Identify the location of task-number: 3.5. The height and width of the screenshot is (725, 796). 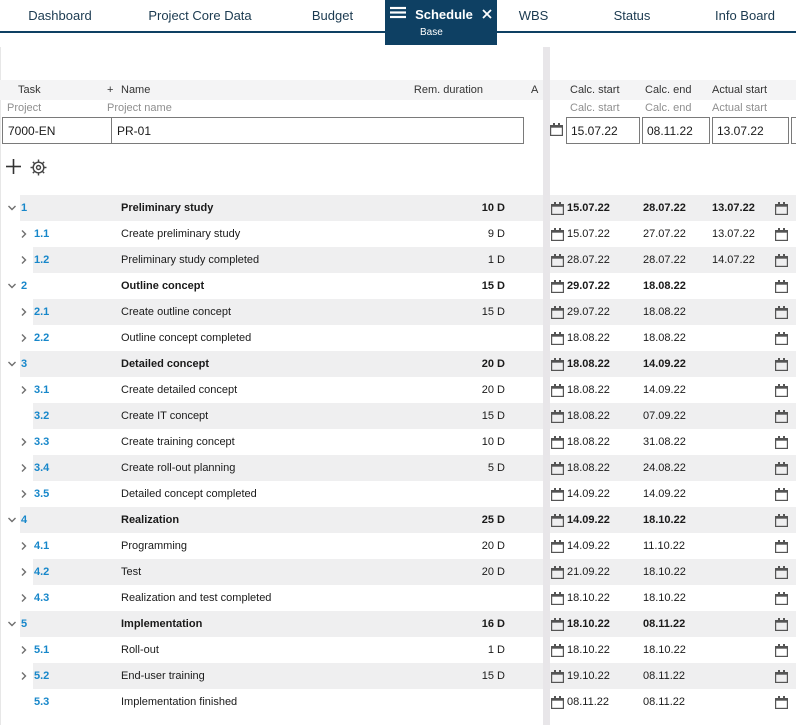
(41, 494).